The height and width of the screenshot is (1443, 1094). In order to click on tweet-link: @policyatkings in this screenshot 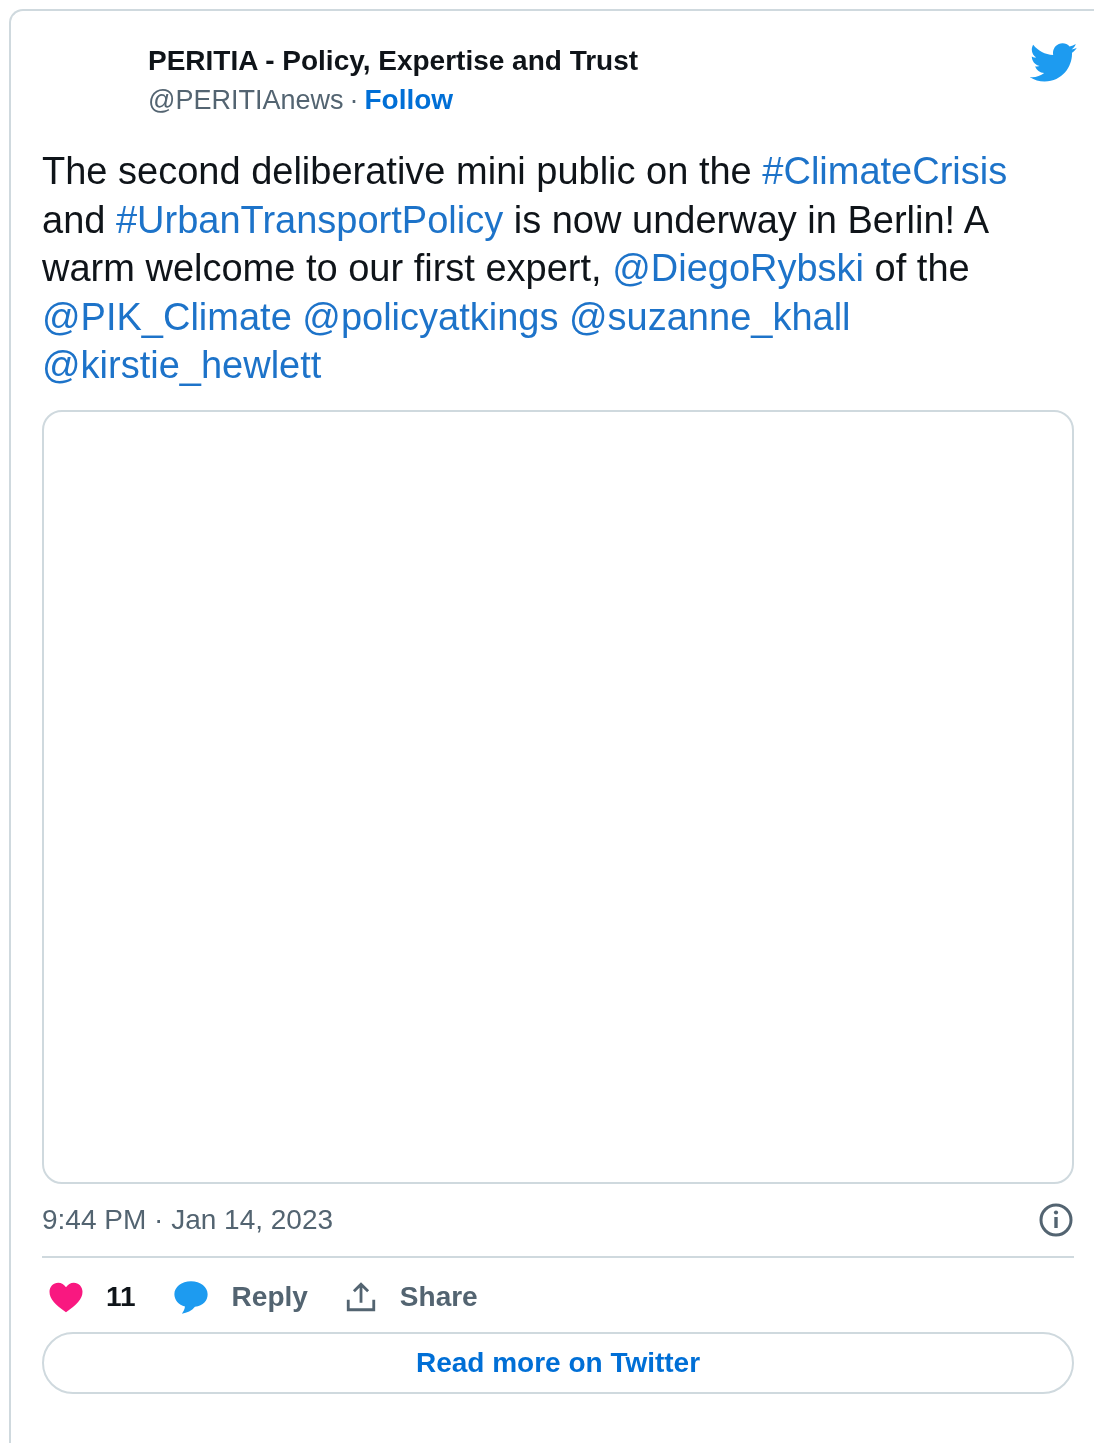, I will do `click(430, 316)`.